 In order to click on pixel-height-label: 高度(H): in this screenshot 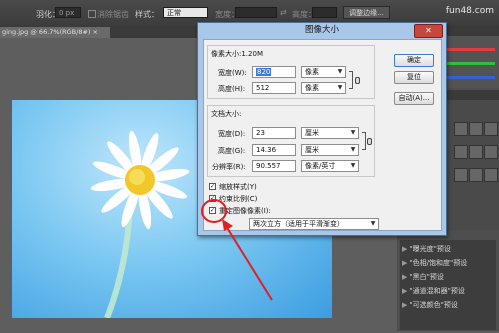, I will do `click(232, 89)`.